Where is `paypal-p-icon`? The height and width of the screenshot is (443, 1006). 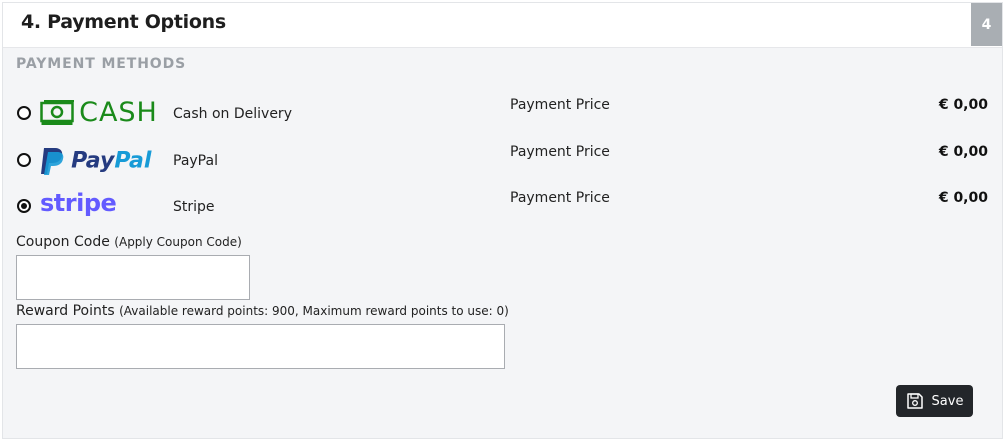
paypal-p-icon is located at coordinates (52, 161).